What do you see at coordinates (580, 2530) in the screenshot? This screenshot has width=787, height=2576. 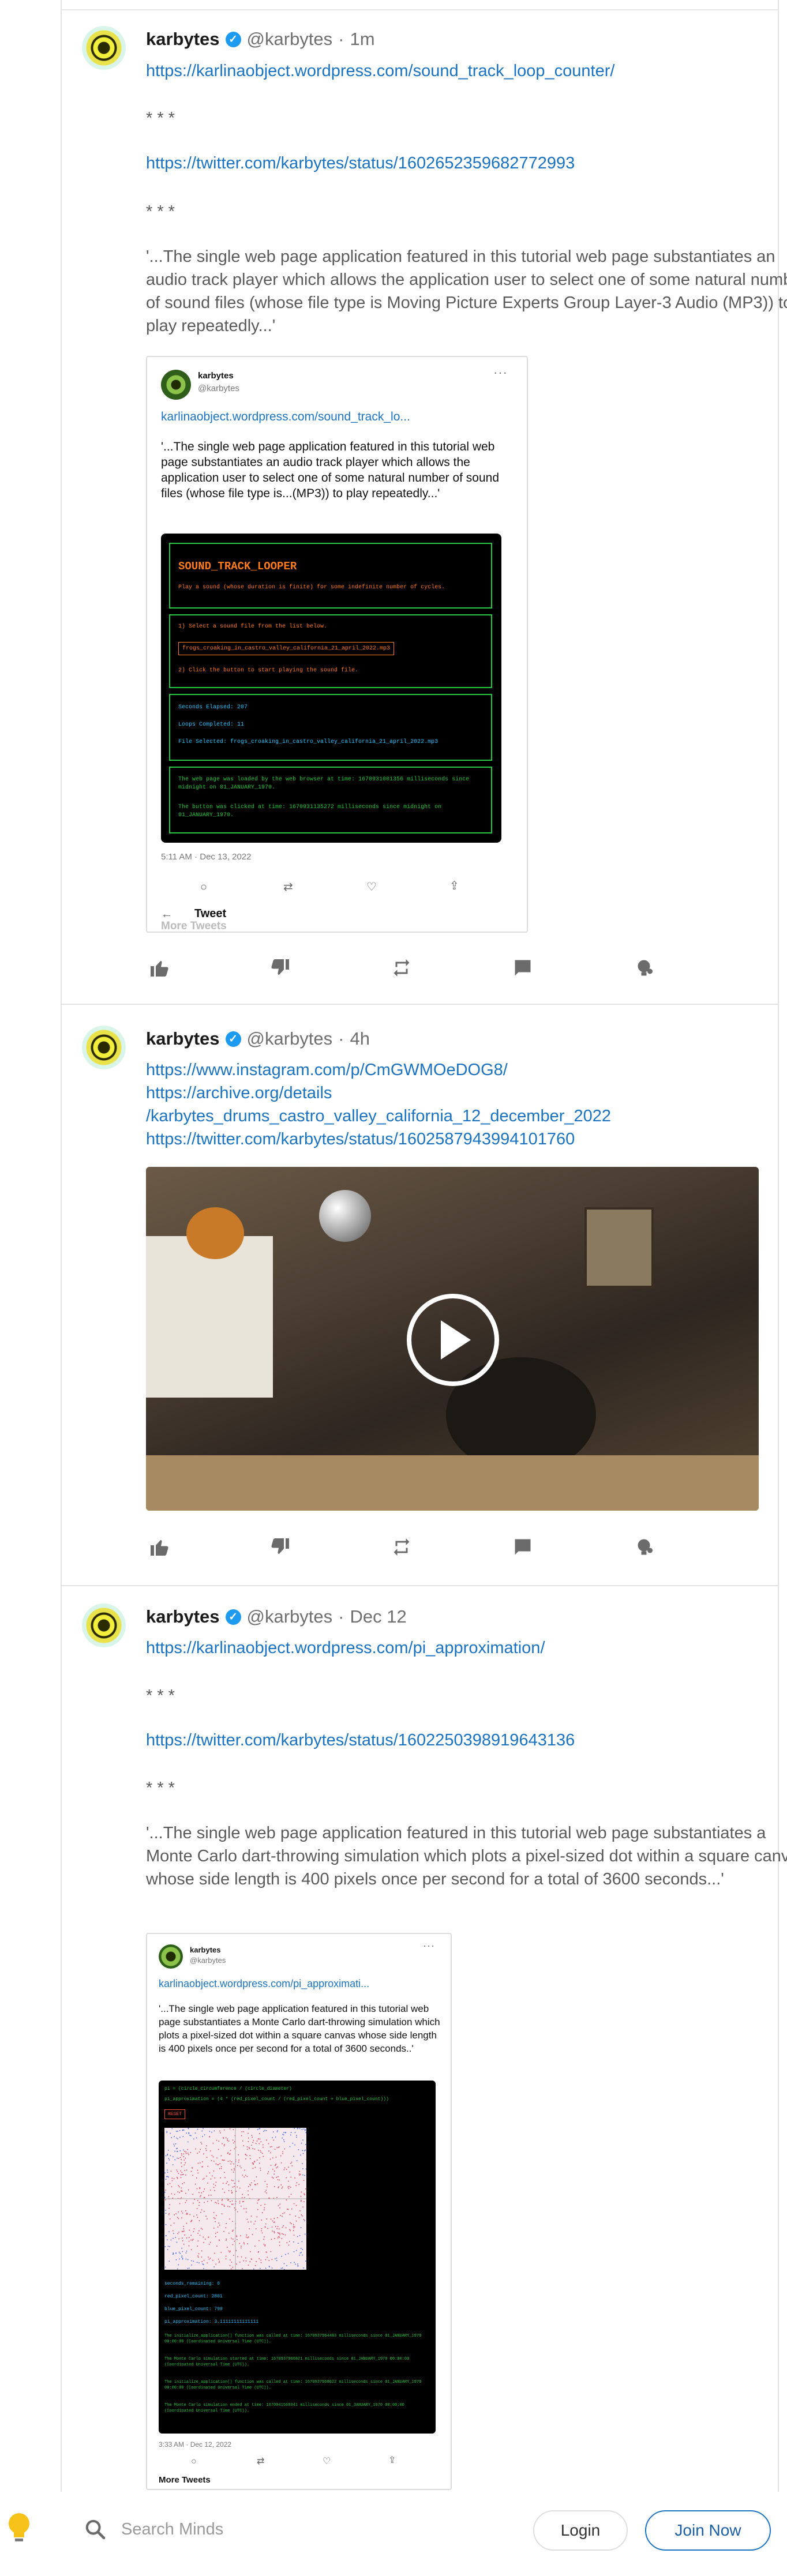 I see `login-button: Login` at bounding box center [580, 2530].